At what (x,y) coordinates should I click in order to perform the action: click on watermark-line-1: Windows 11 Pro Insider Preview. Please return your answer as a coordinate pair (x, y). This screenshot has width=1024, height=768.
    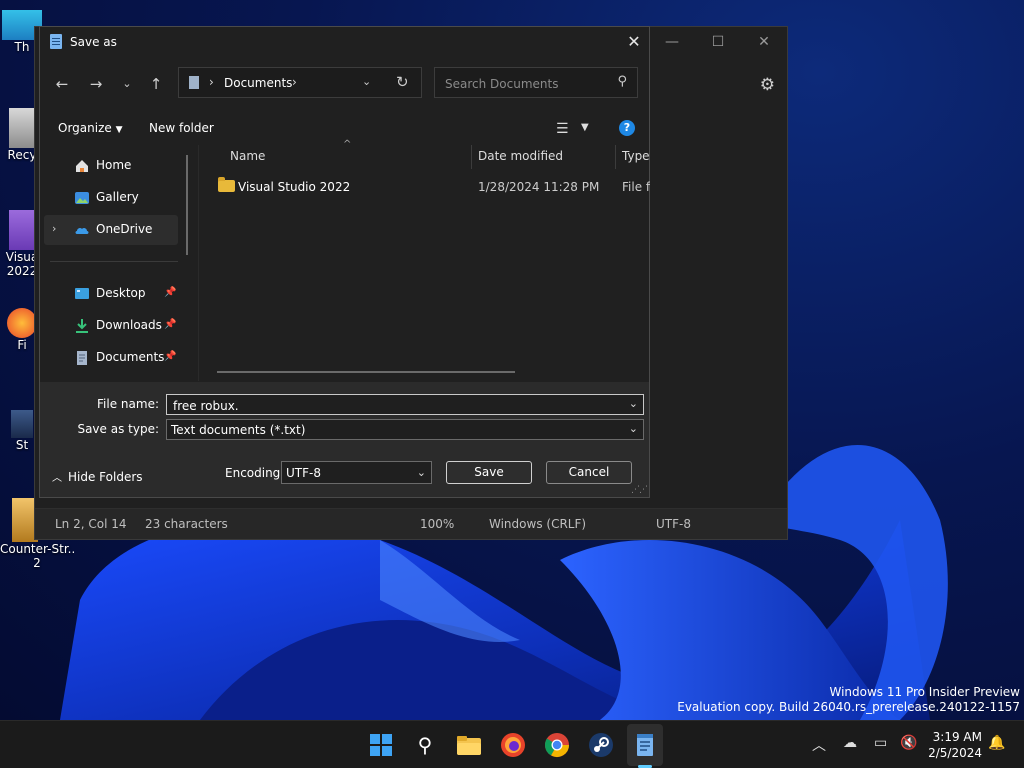
    Looking at the image, I should click on (924, 692).